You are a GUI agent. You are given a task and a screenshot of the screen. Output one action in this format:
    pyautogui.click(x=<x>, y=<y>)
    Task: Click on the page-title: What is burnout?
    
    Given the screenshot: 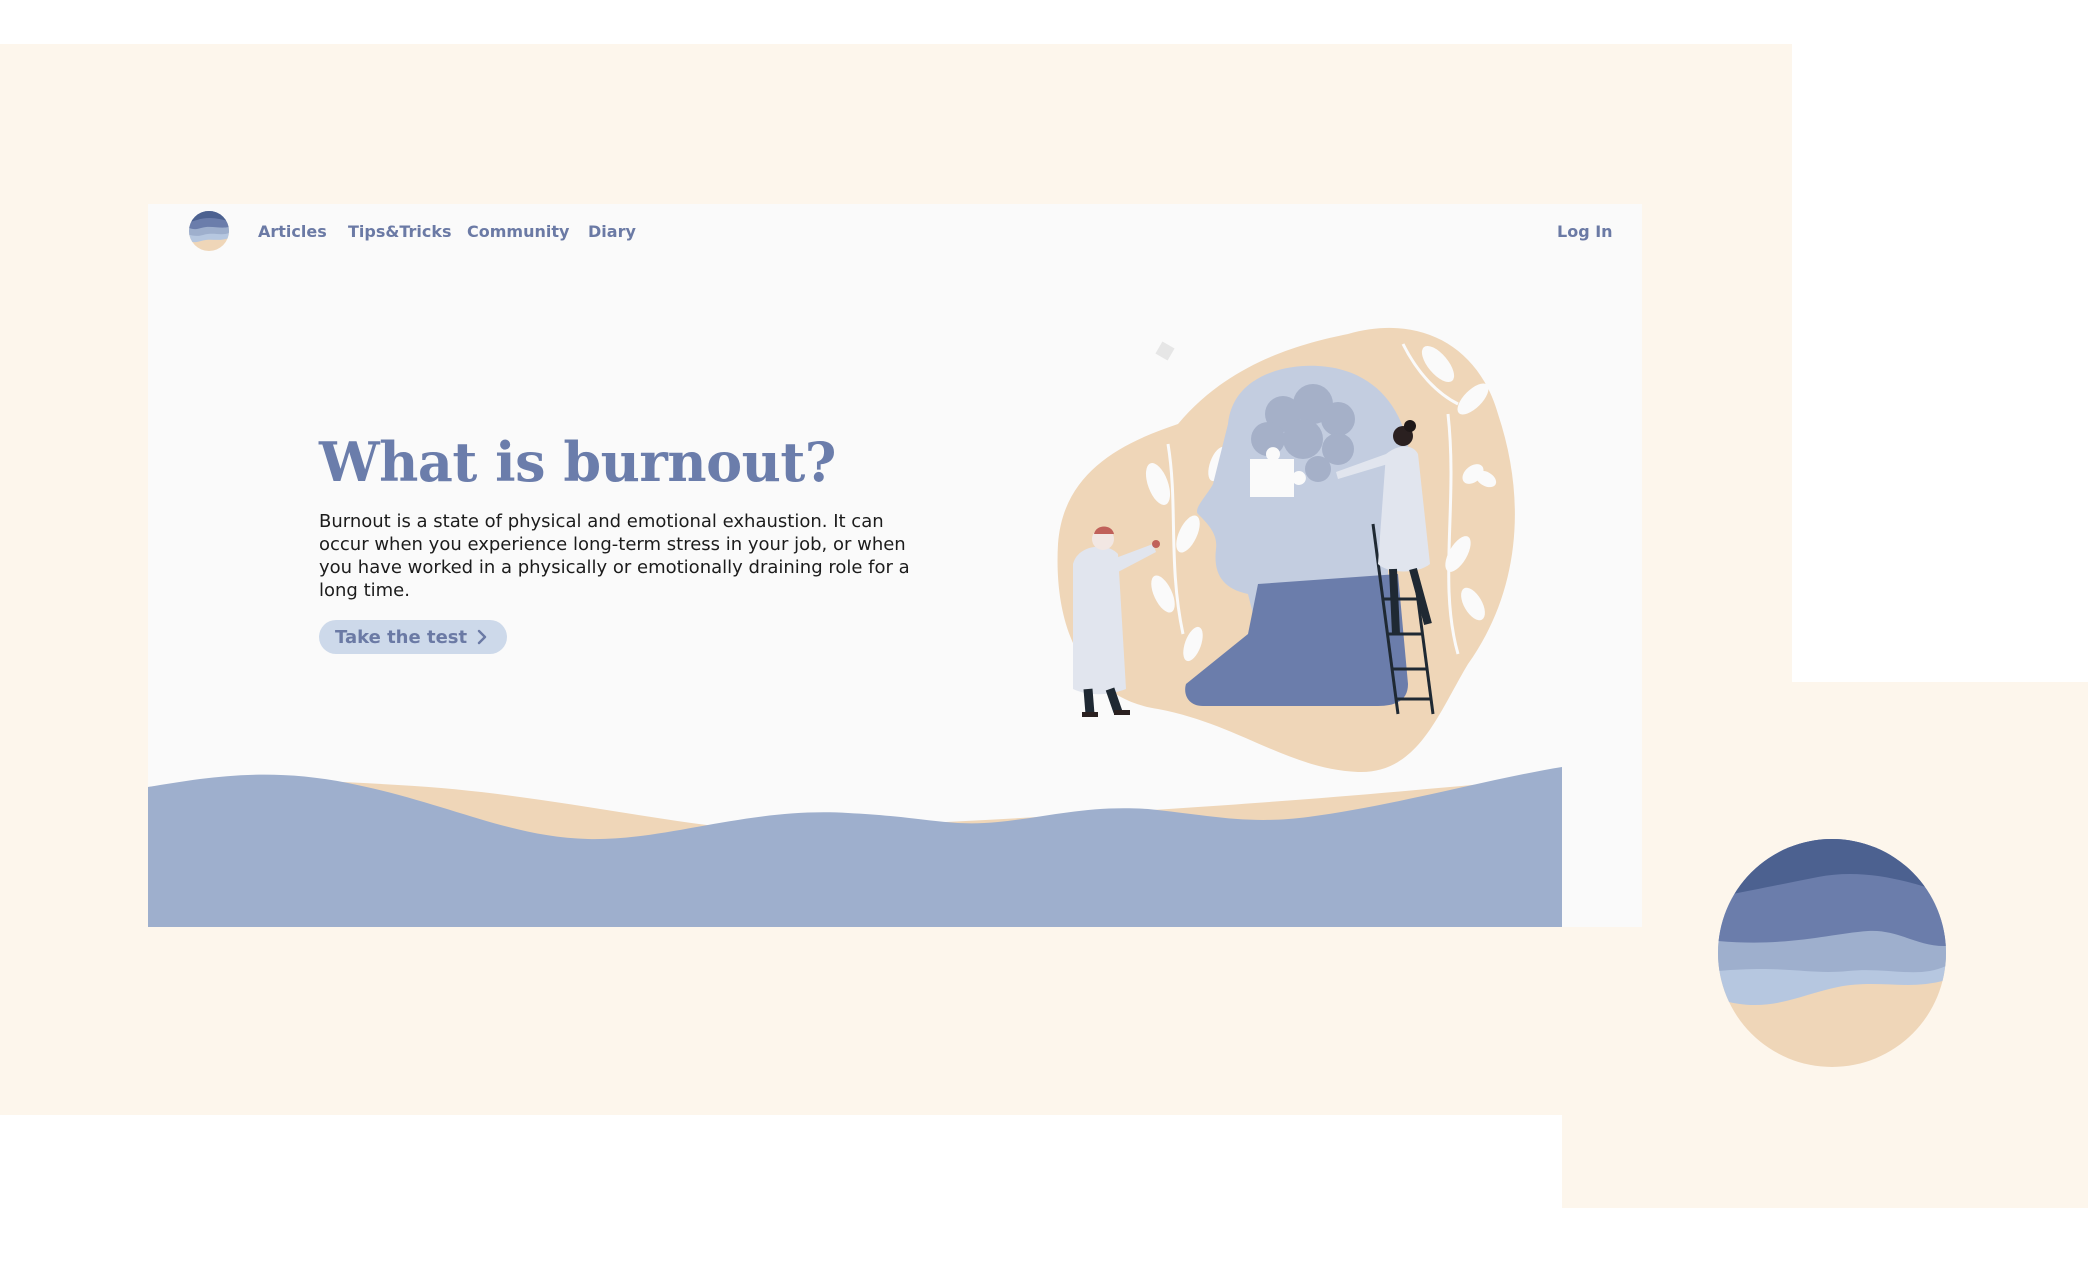 What is the action you would take?
    pyautogui.click(x=577, y=462)
    